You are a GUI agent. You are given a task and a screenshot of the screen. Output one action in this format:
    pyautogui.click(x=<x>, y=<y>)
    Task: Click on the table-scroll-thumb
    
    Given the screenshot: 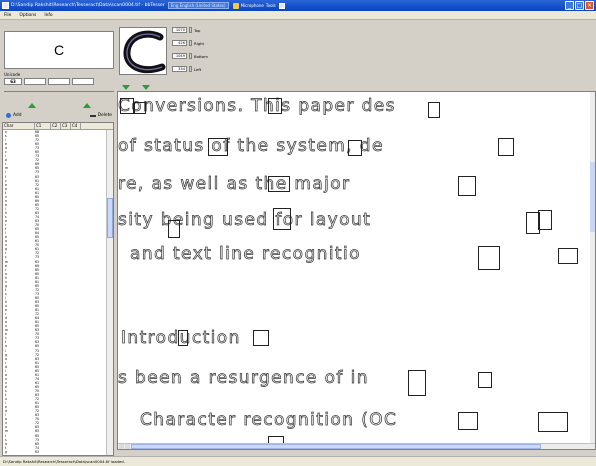 What is the action you would take?
    pyautogui.click(x=110, y=218)
    